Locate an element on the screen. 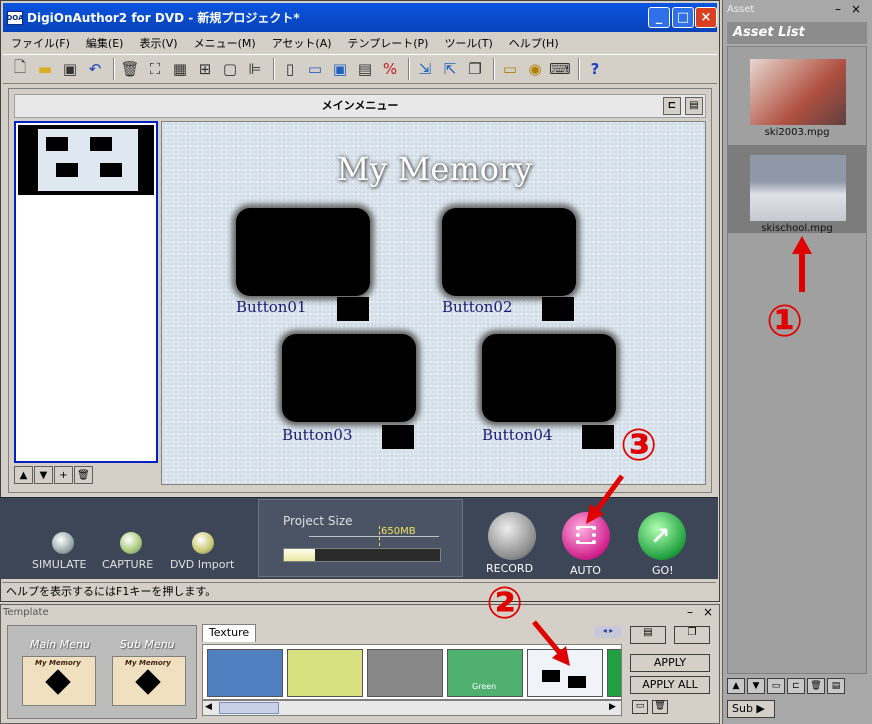 This screenshot has width=872, height=724. asset-panel-minimize-icon: – is located at coordinates (838, 9).